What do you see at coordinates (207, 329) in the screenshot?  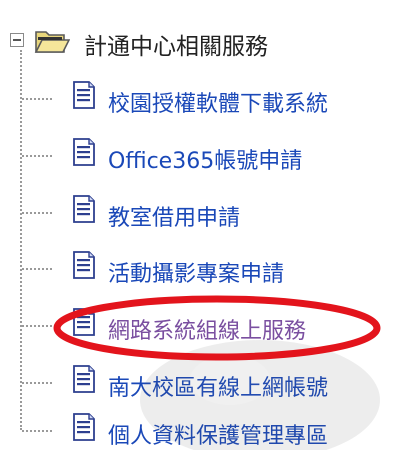 I see `tree-item-network-services: 網路系統組線上服務` at bounding box center [207, 329].